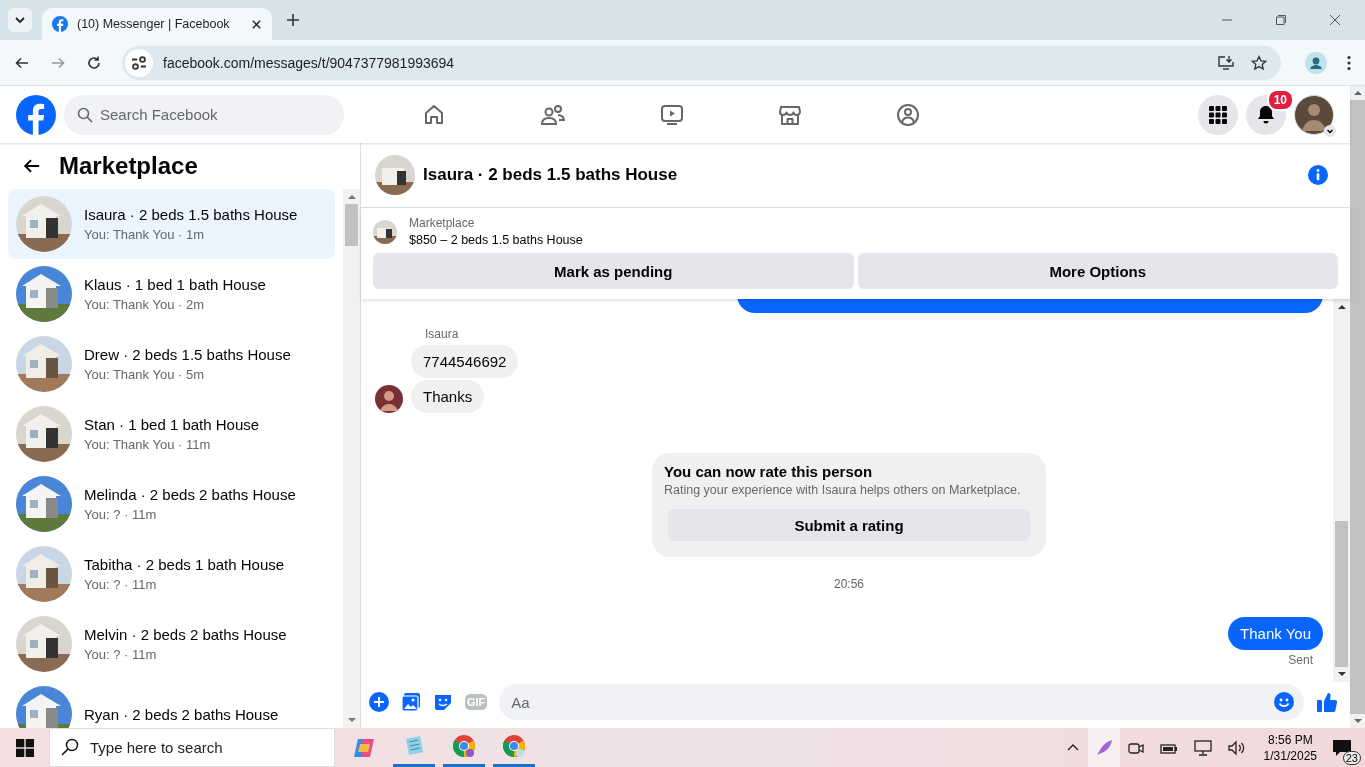 The height and width of the screenshot is (767, 1365). What do you see at coordinates (171, 364) in the screenshot?
I see `conversation-item: Drew · 2 beds 1.5 baths House You: Thank You · 5m` at bounding box center [171, 364].